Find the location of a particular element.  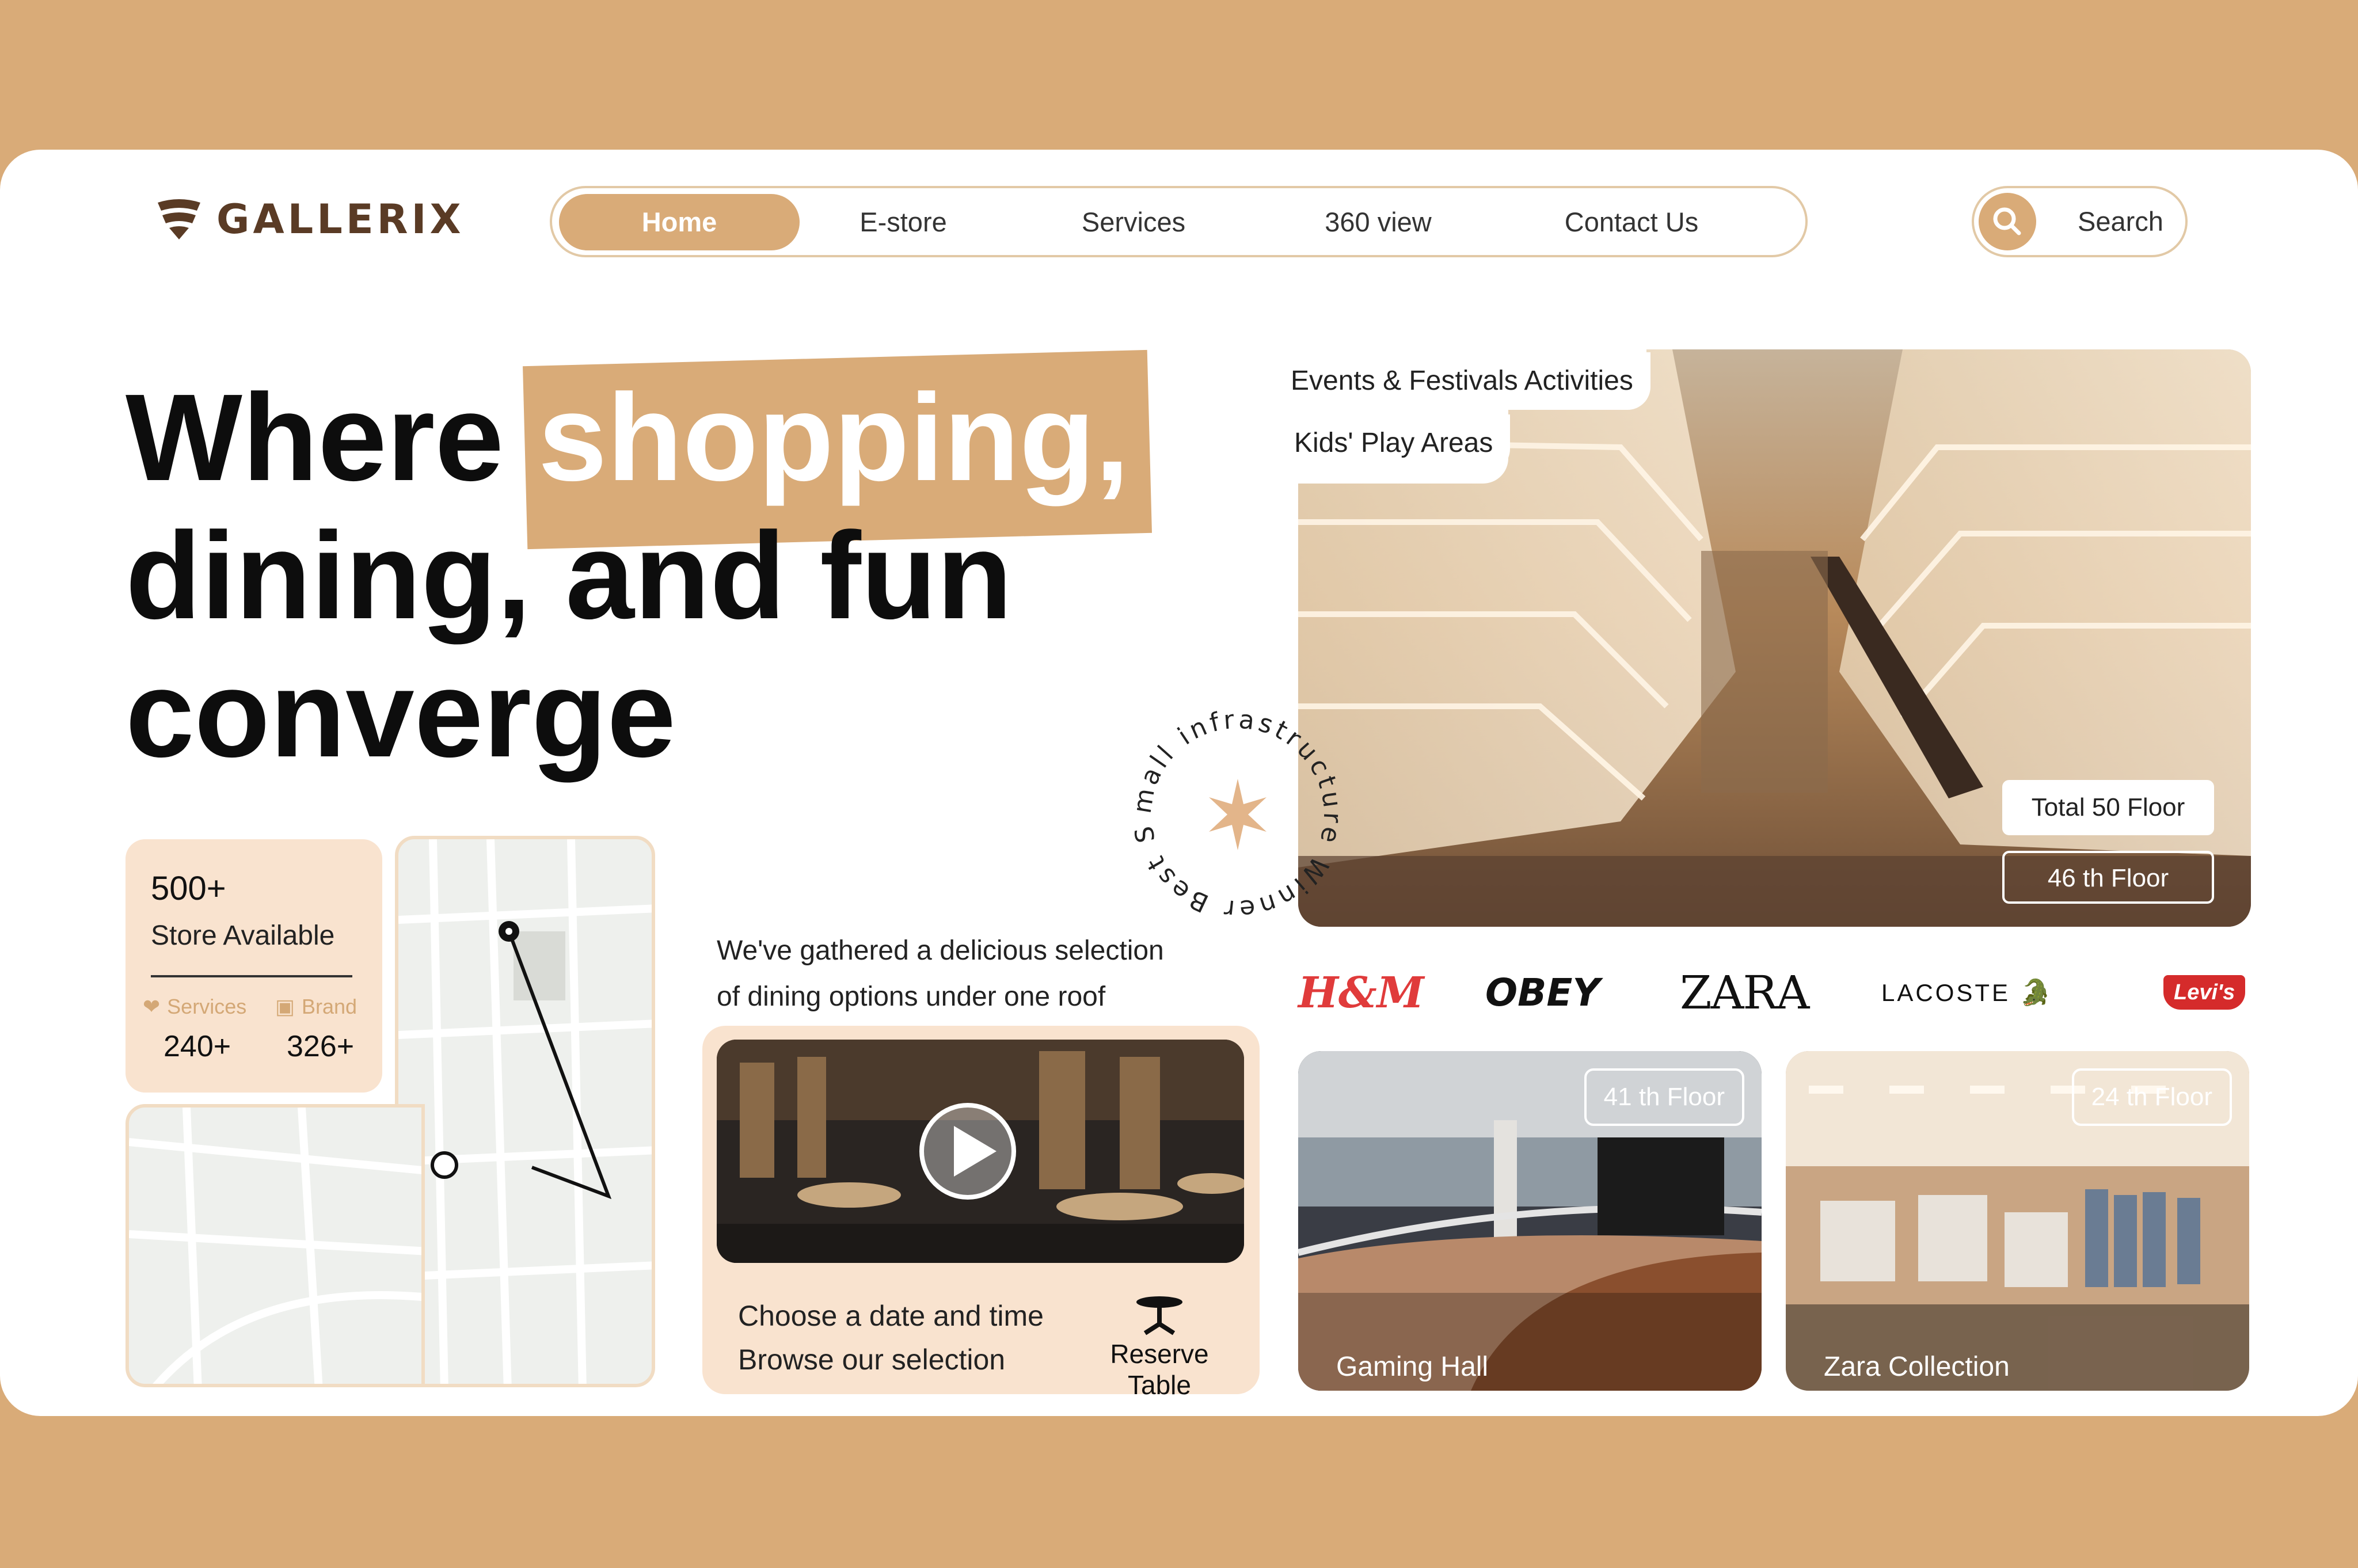

dining-intro-line-2: of dining options under one roof is located at coordinates (911, 996).